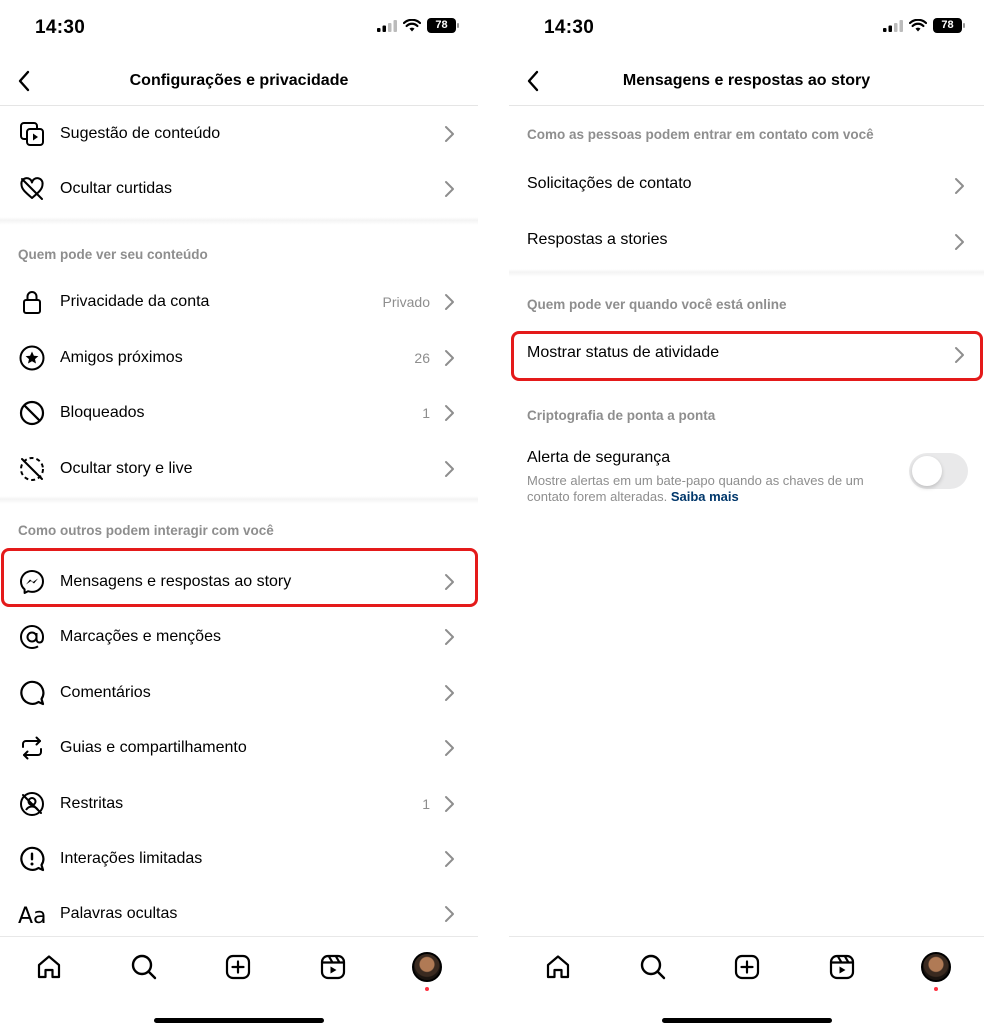  Describe the element at coordinates (746, 186) in the screenshot. I see `settings-item-contact-requests: Solicitações de contato` at that location.